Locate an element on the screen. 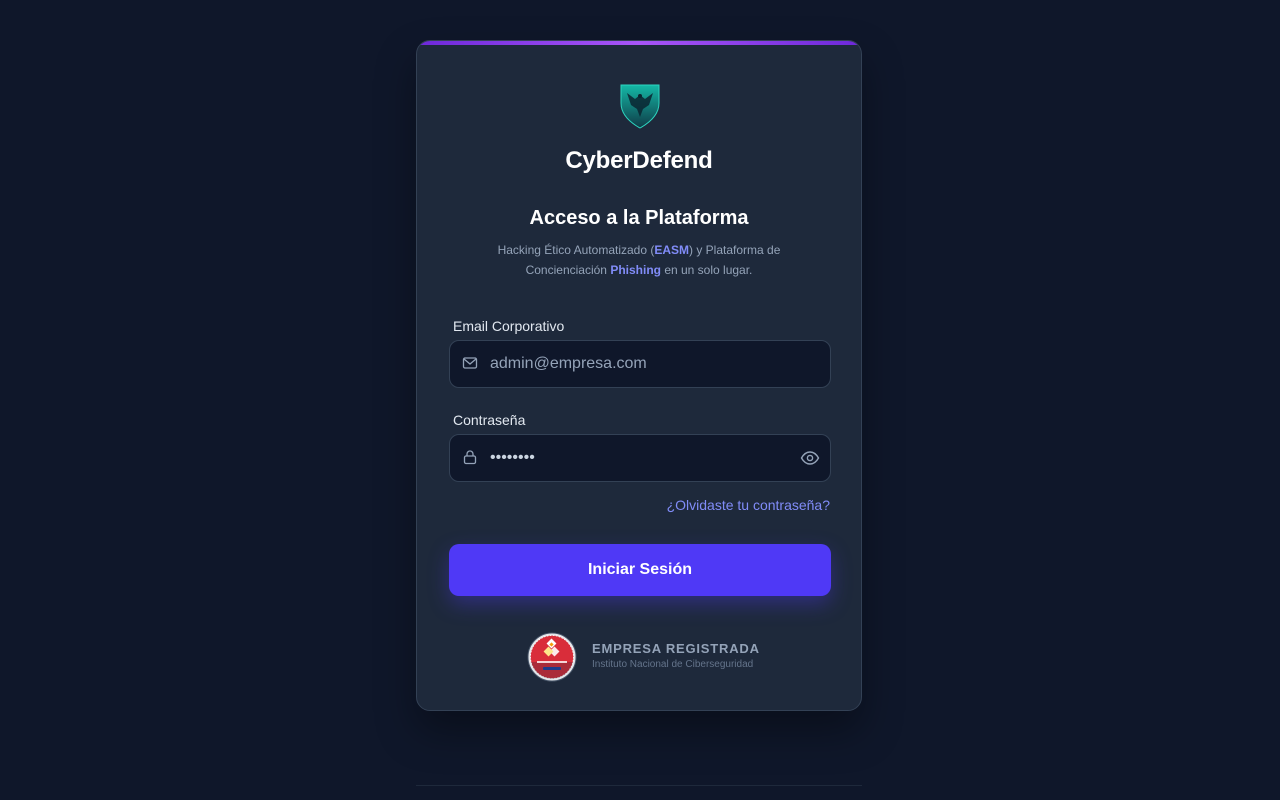 The width and height of the screenshot is (1280, 800). badge-title: EMPRESA REGISTRADA is located at coordinates (676, 648).